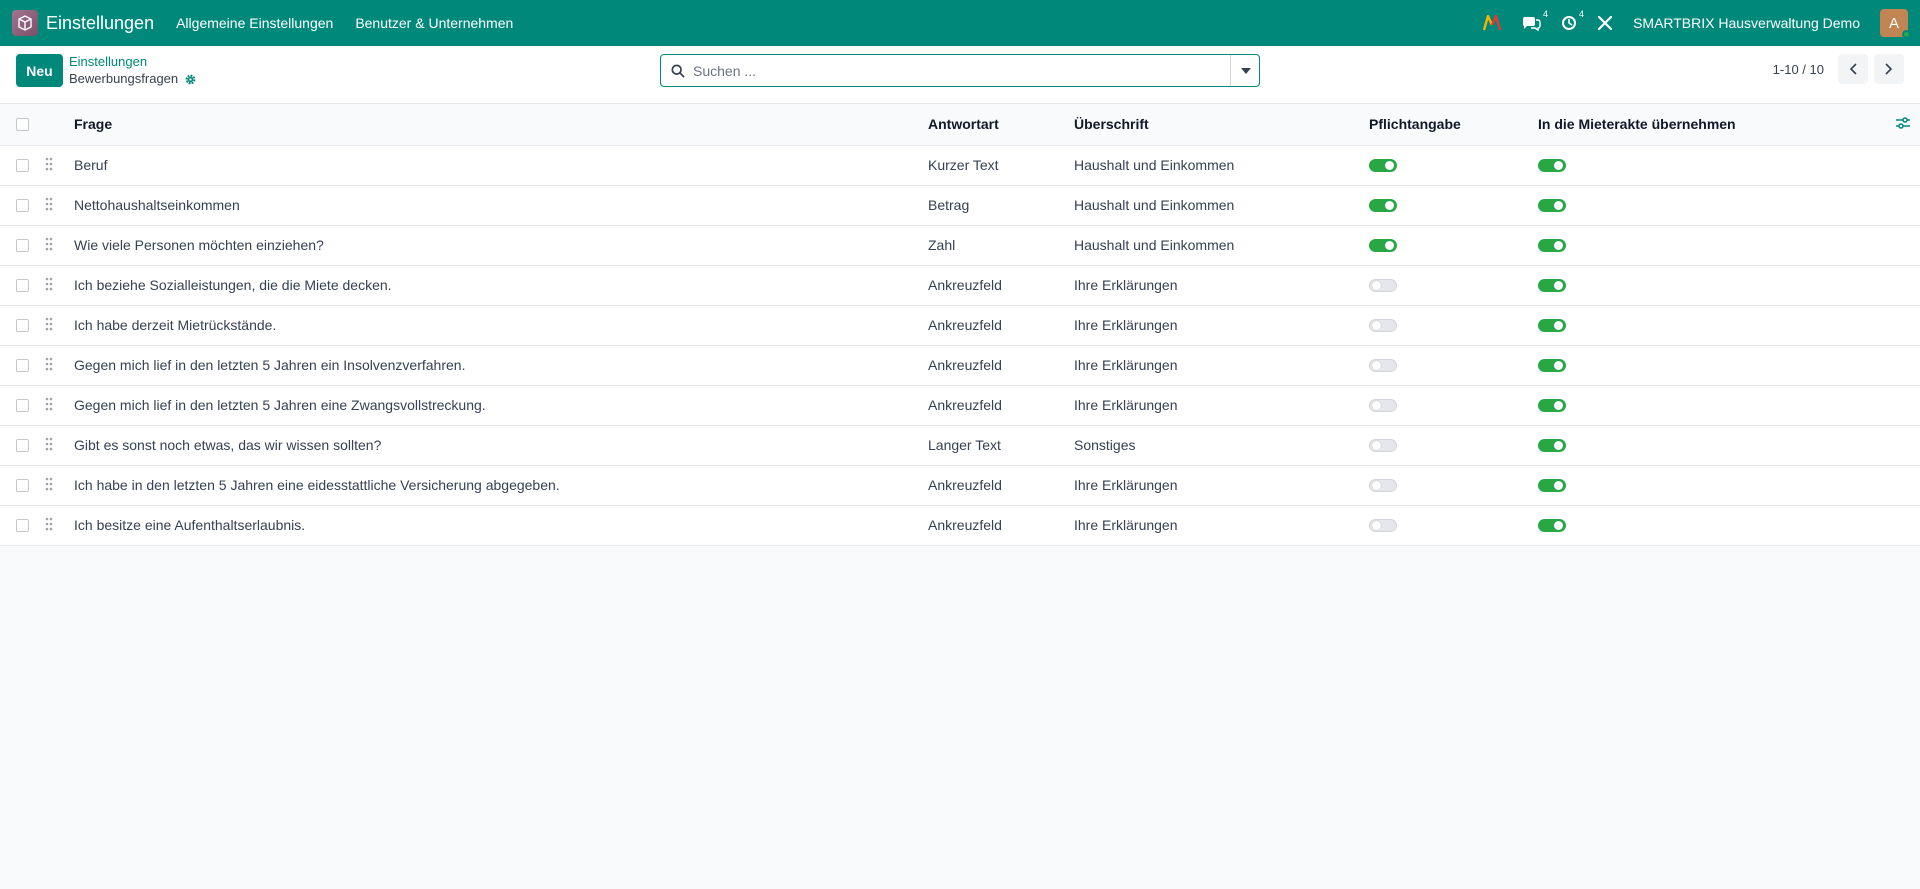 The width and height of the screenshot is (1920, 889). What do you see at coordinates (1746, 23) in the screenshot?
I see `company-switcher: SMARTBRIX Hausverwaltung Demo` at bounding box center [1746, 23].